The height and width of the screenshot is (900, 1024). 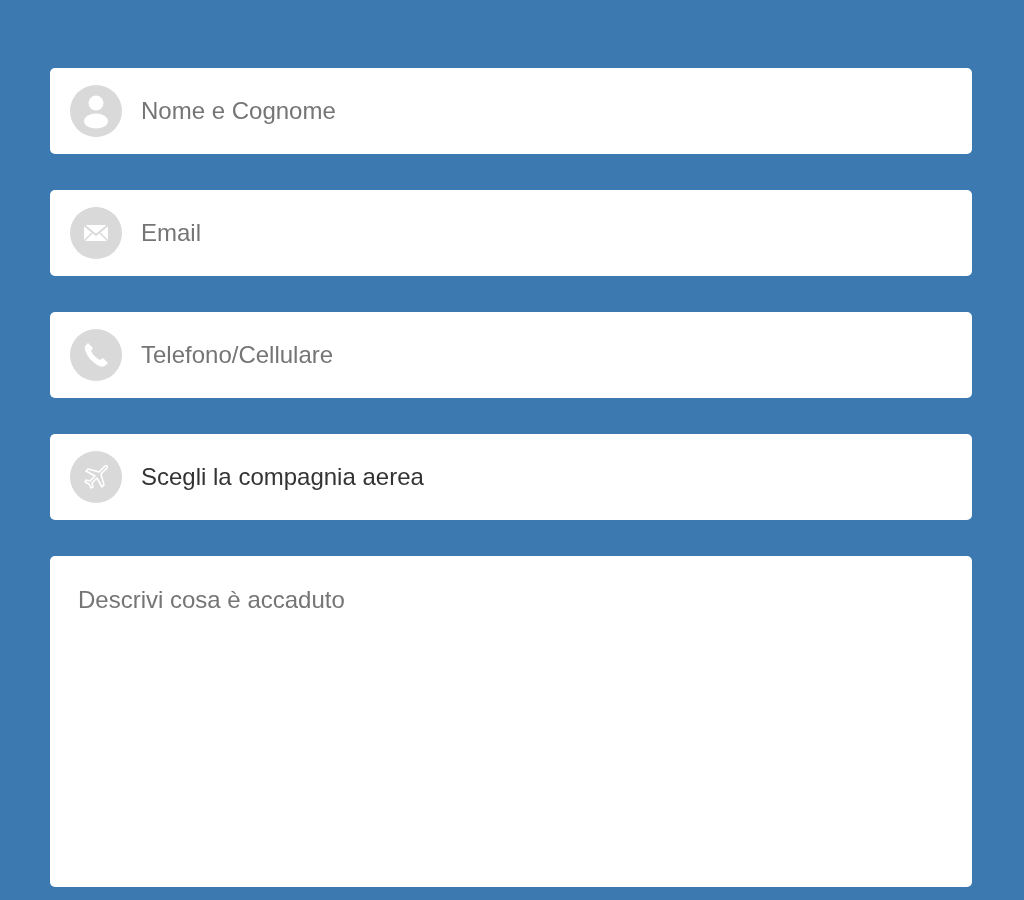 I want to click on input-field: Nome e Cognome, so click(x=511, y=111).